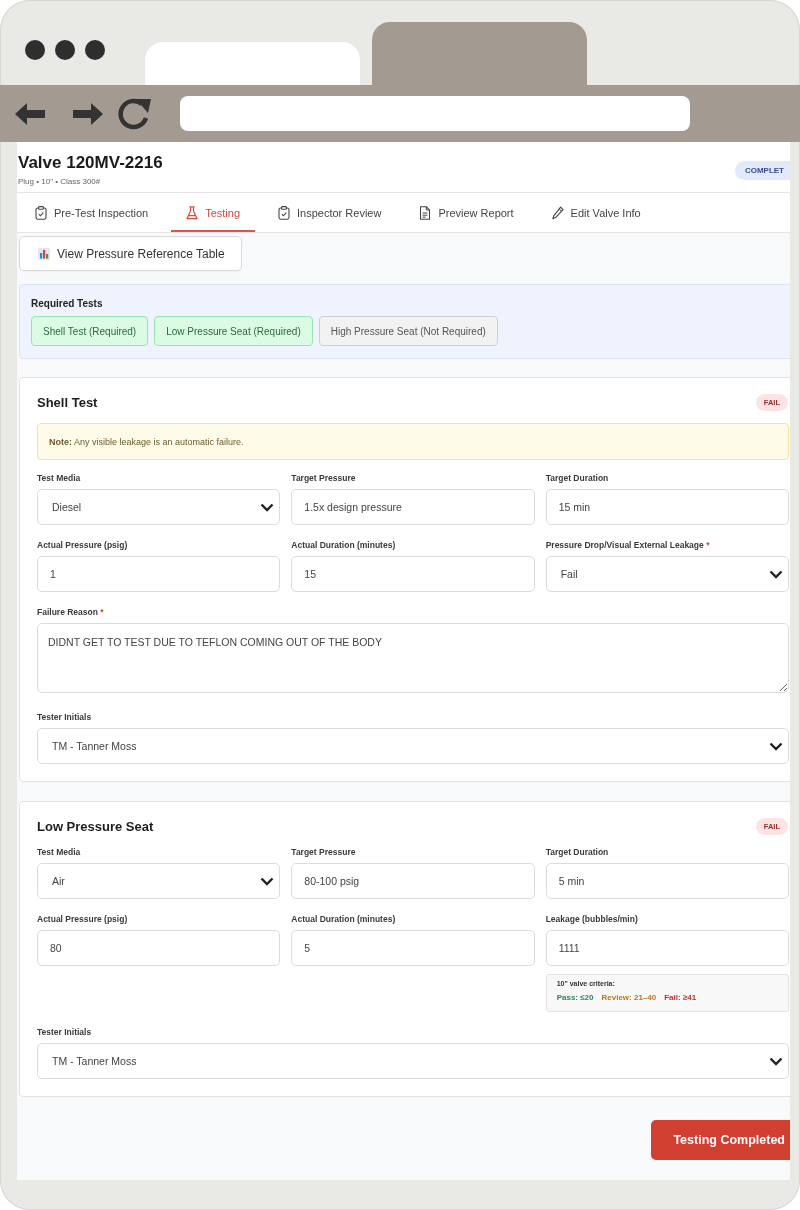 This screenshot has height=1210, width=800. I want to click on criteria-range: Fail: ≥41, so click(680, 997).